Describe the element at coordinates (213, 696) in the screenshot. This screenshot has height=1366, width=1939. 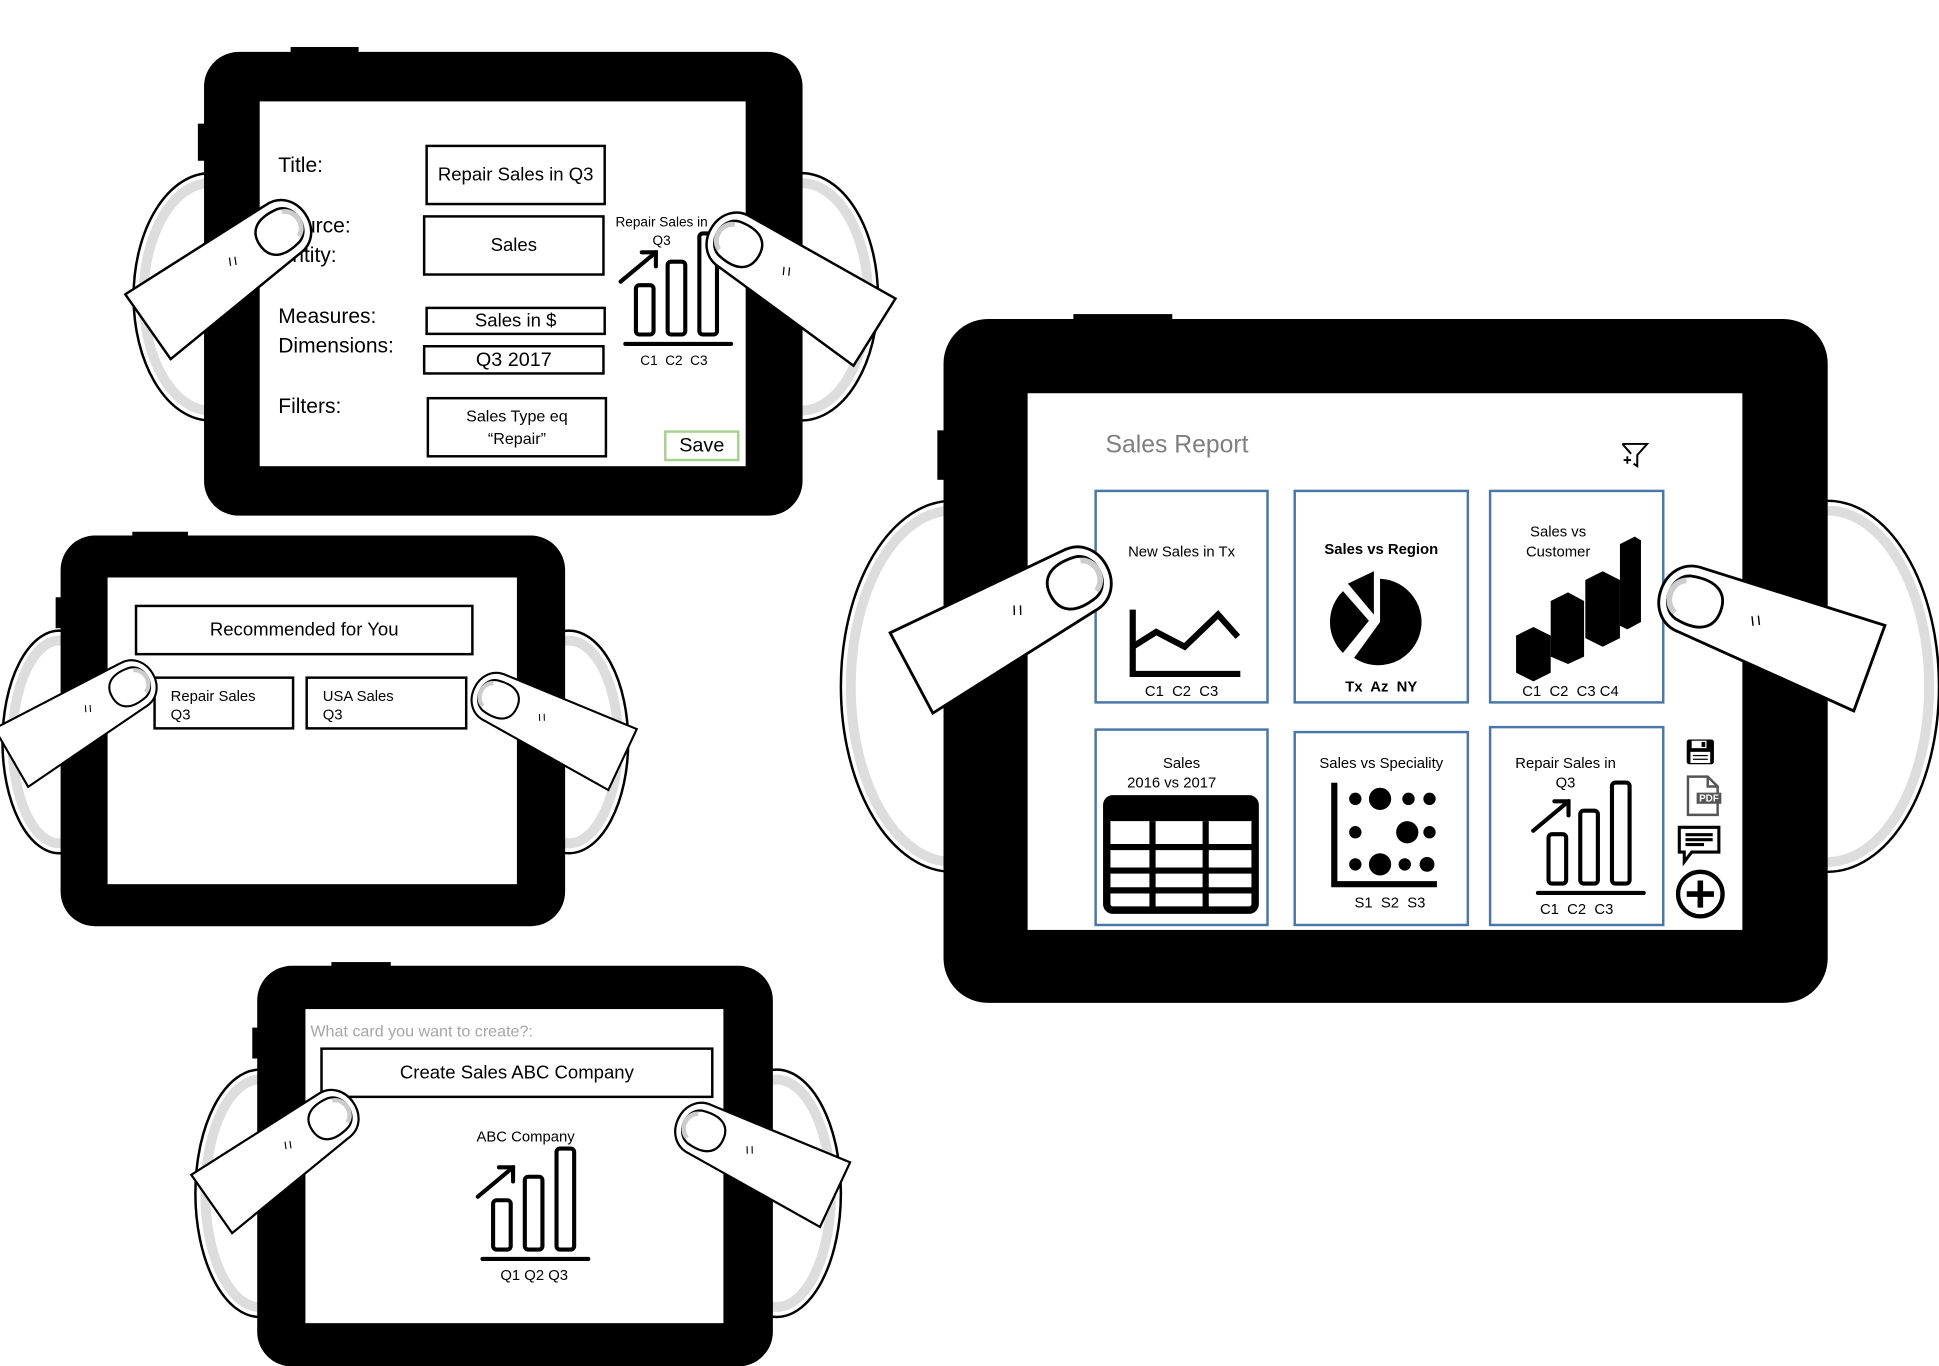
I see `card-line1: Repair Sales` at that location.